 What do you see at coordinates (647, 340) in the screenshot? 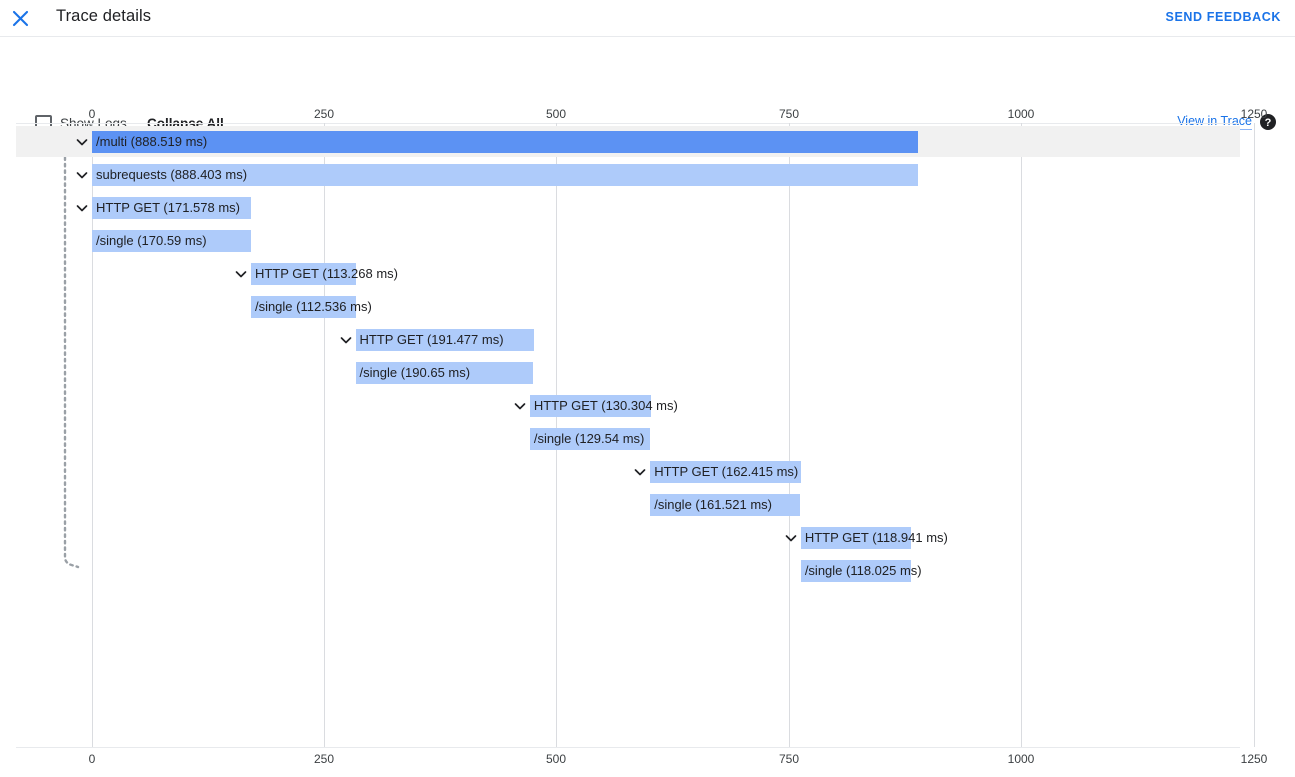
I see `span-row: HTTP GET (191.477 ms)` at bounding box center [647, 340].